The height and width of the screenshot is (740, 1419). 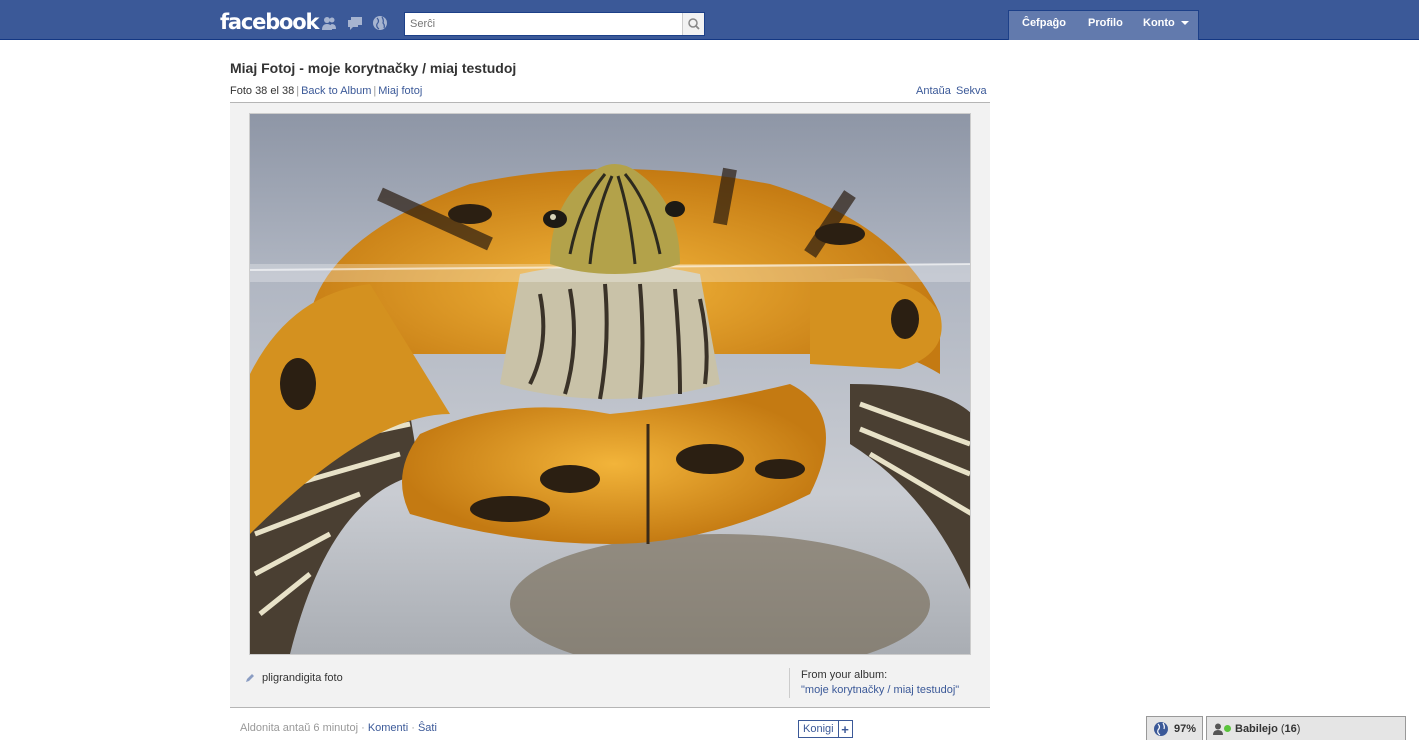 What do you see at coordinates (427, 728) in the screenshot?
I see `like-link: Ŝati` at bounding box center [427, 728].